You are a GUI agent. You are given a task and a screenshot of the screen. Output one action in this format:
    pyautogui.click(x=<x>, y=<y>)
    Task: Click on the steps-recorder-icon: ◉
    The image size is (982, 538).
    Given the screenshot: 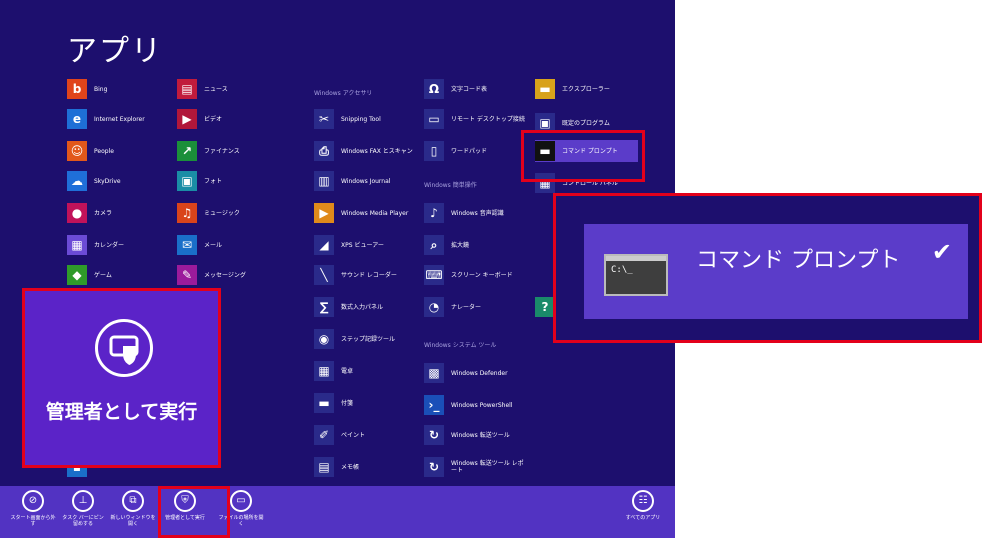 What is the action you would take?
    pyautogui.click(x=324, y=339)
    